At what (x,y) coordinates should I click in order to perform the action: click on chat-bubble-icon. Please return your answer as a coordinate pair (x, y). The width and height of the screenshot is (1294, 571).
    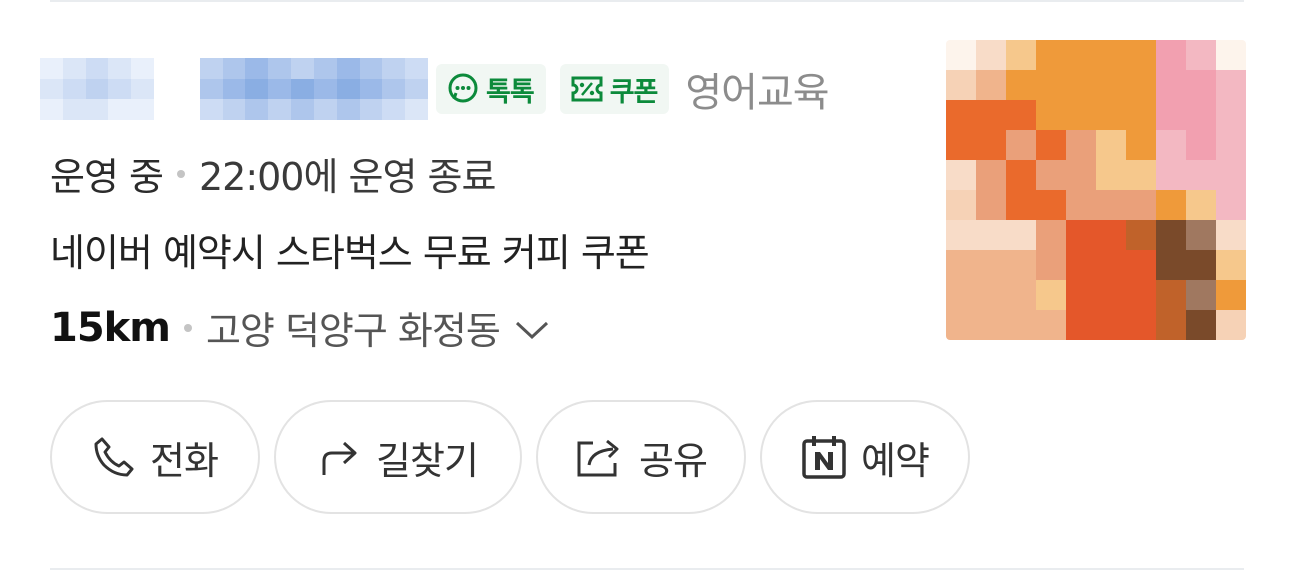
    Looking at the image, I should click on (463, 88).